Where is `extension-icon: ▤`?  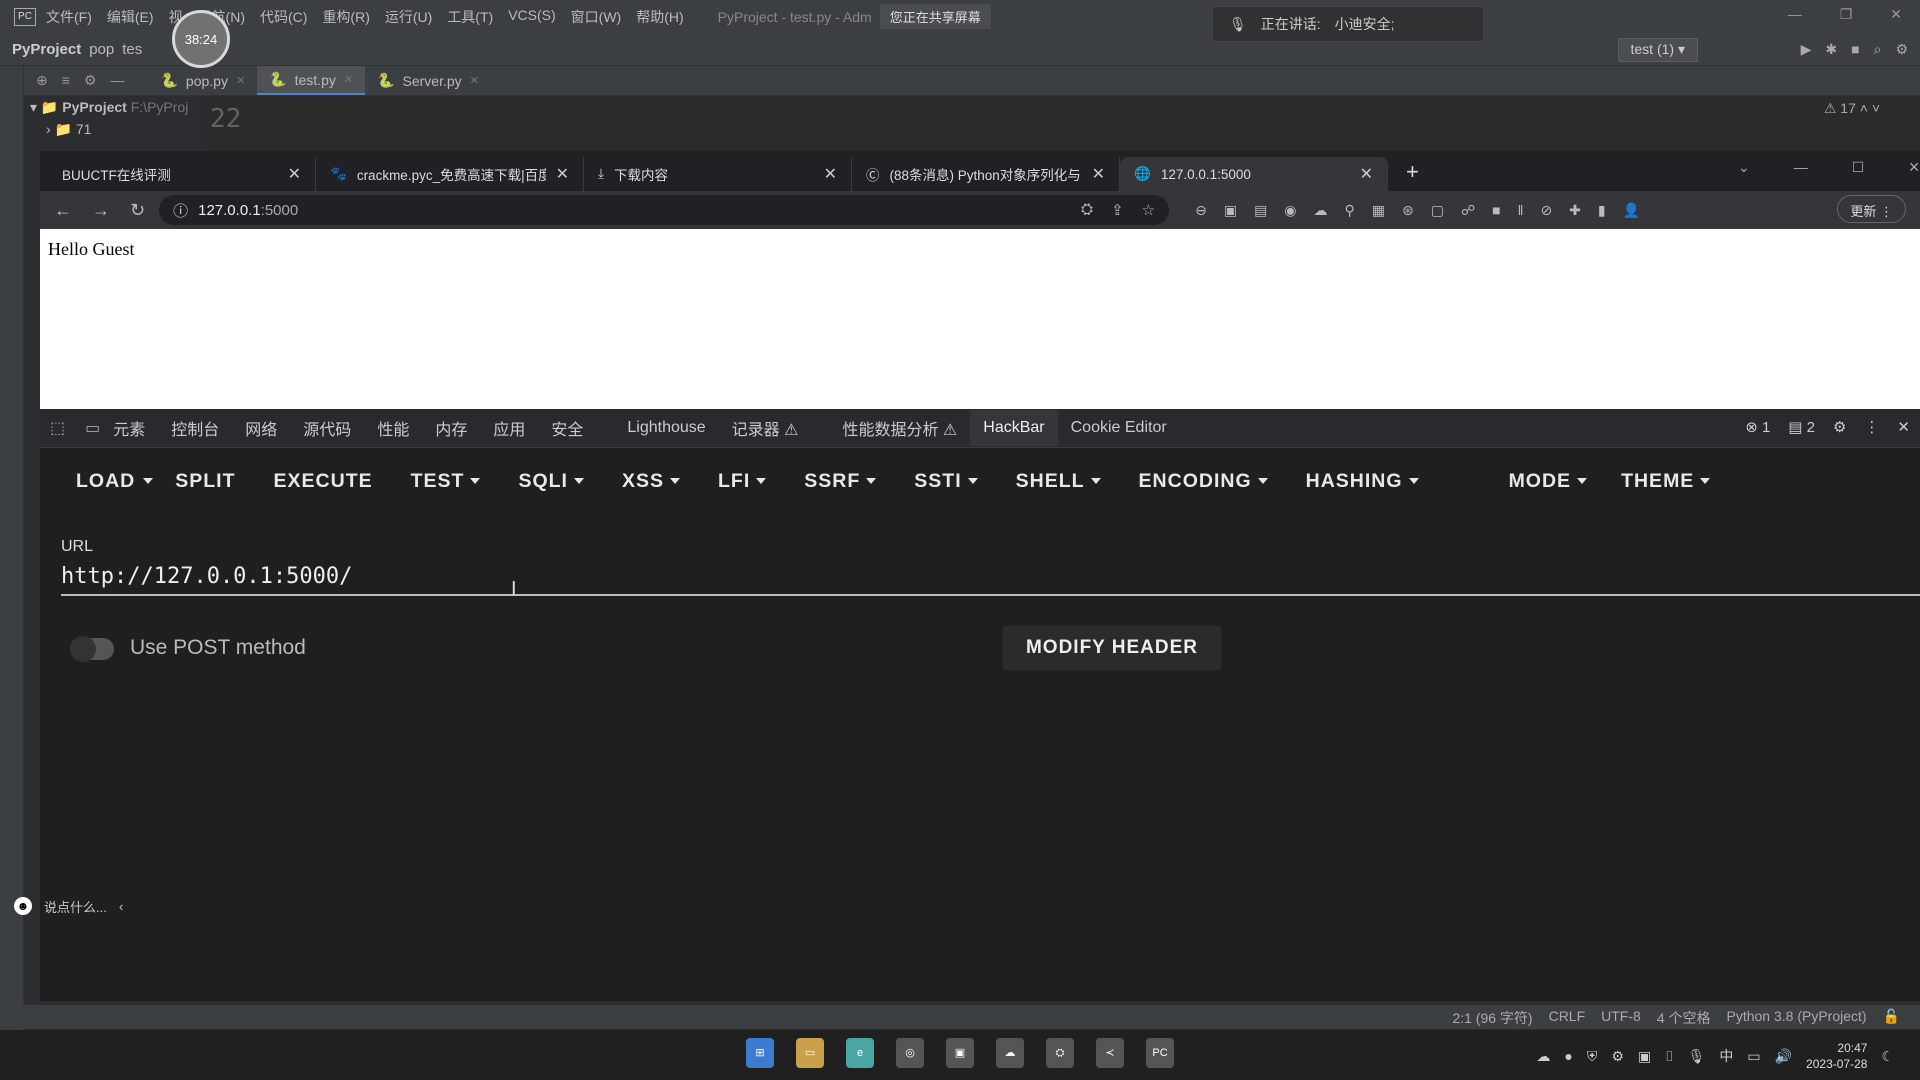 extension-icon: ▤ is located at coordinates (1260, 210).